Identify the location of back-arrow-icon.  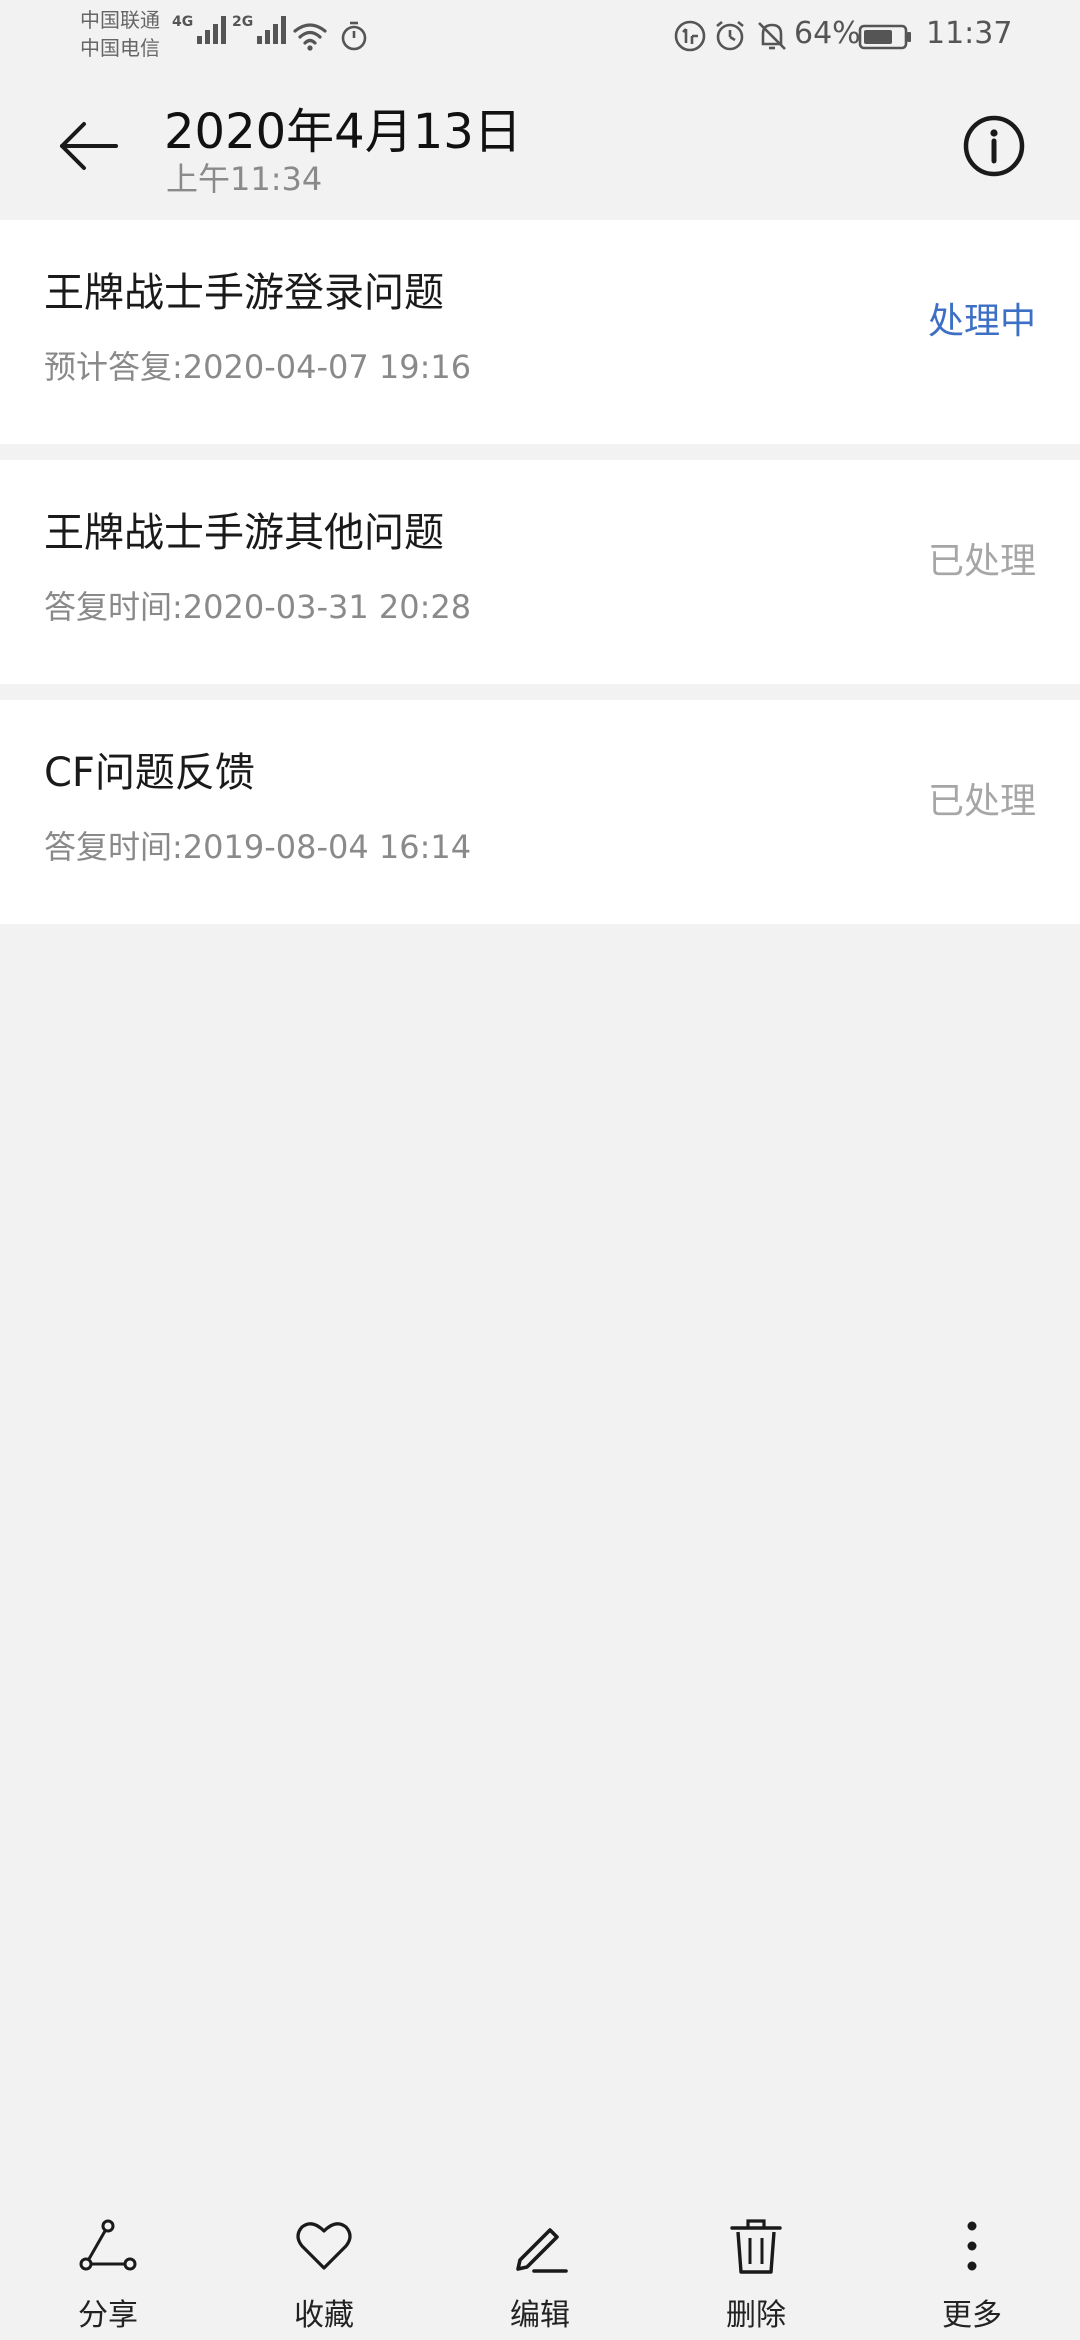
(88, 146).